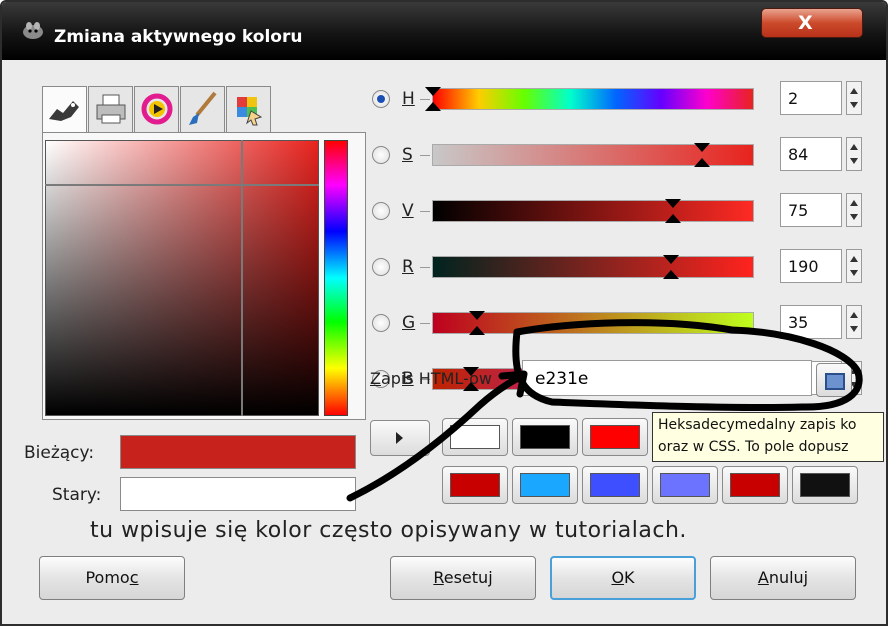 The width and height of the screenshot is (888, 626). I want to click on html-notation-input: e231e, so click(667, 378).